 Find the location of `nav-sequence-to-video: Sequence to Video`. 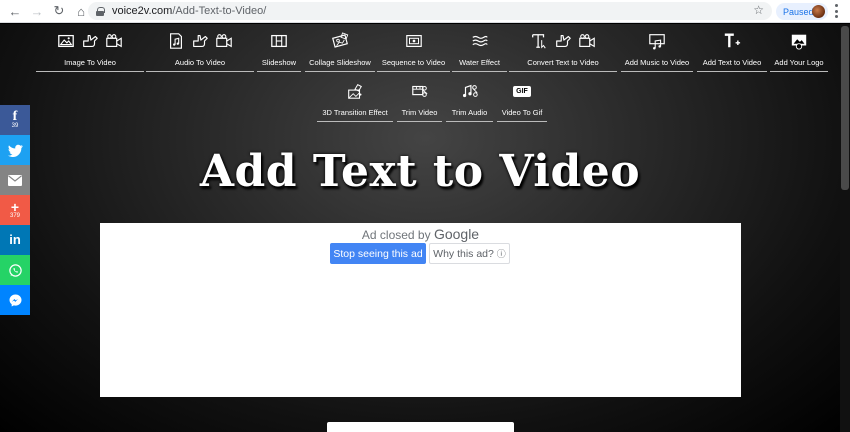

nav-sequence-to-video: Sequence to Video is located at coordinates (413, 51).